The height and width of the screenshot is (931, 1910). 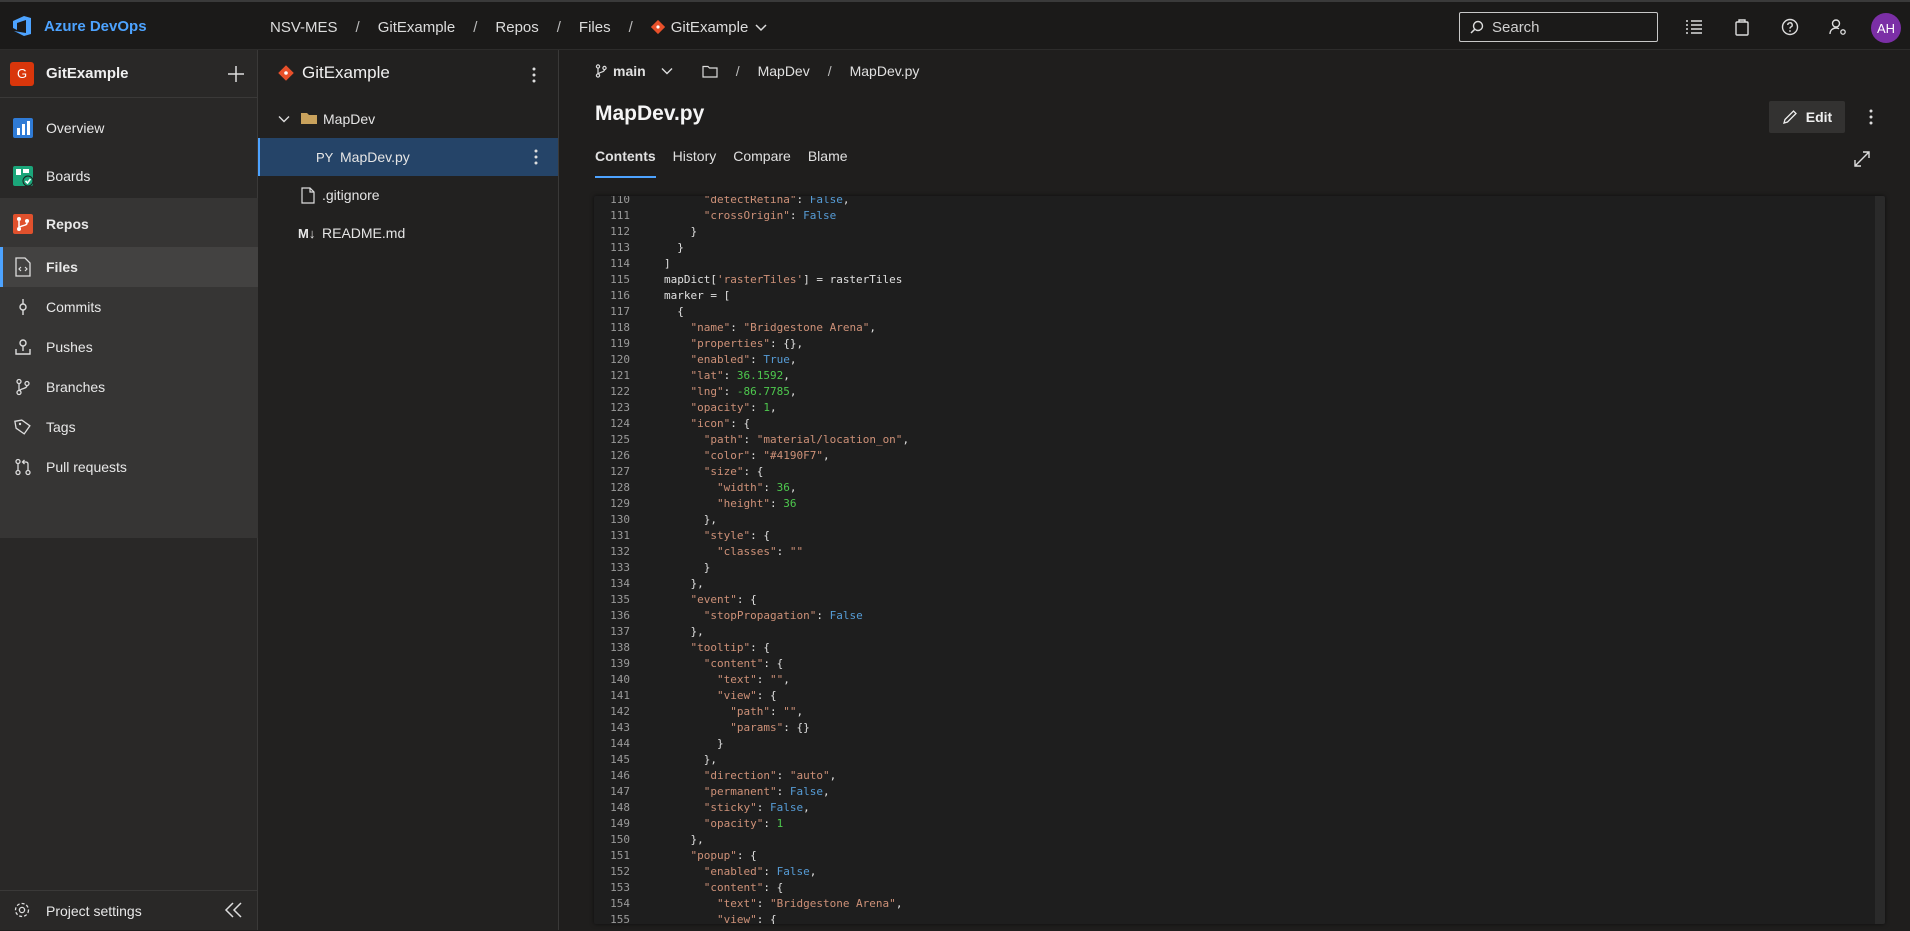 I want to click on overview-icon, so click(x=23, y=128).